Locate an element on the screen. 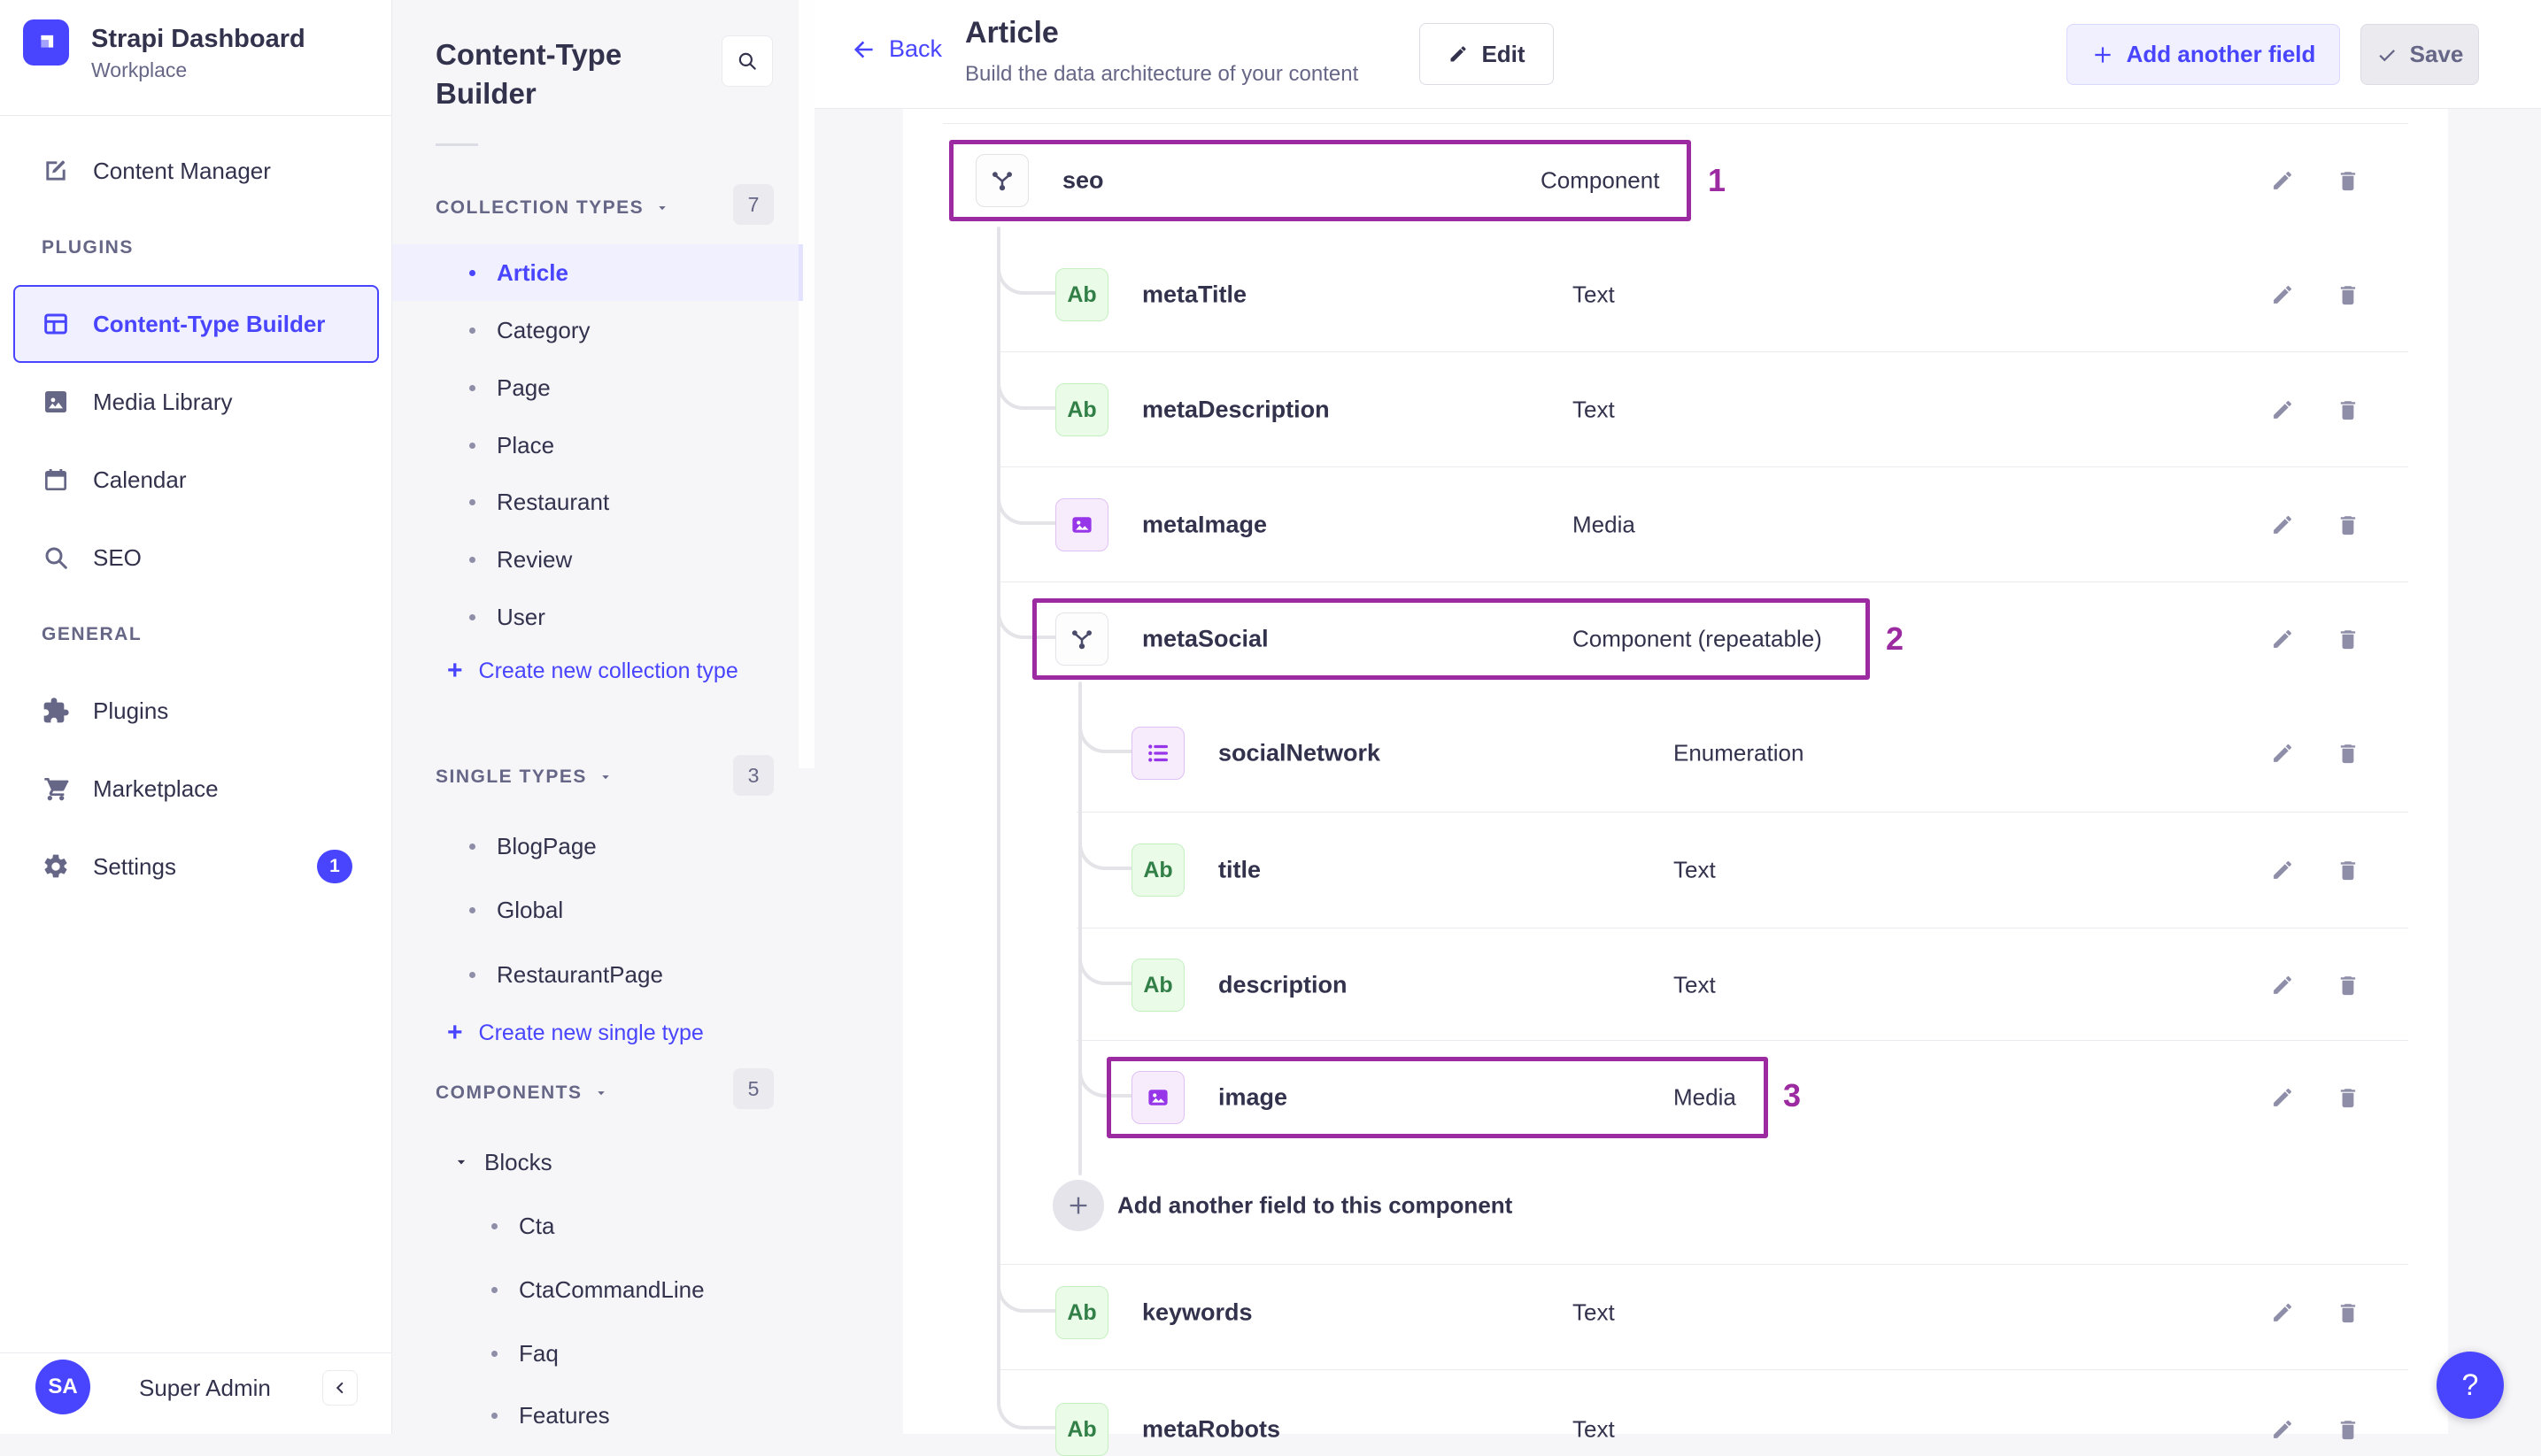 The image size is (2541, 1456). strapi-logo is located at coordinates (46, 42).